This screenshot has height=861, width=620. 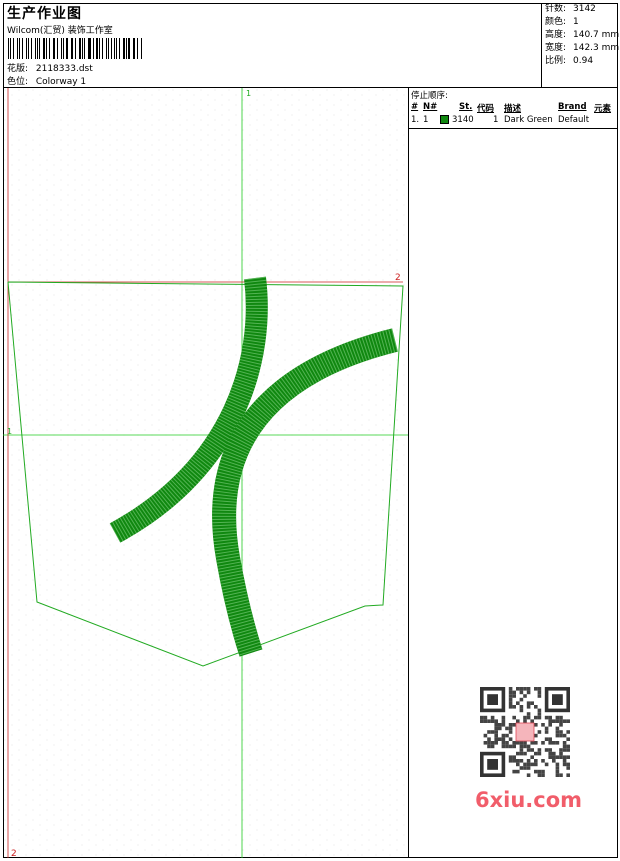 I want to click on design-line: 花版: 2118333.dst, so click(x=50, y=67).